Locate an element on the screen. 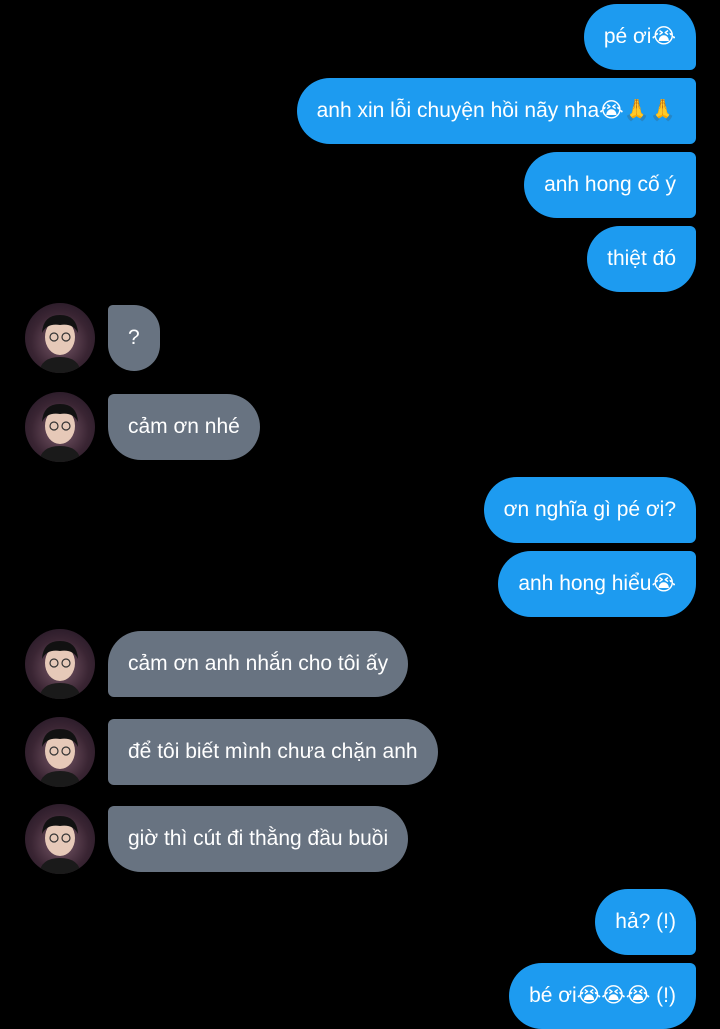 The width and height of the screenshot is (720, 1029). received-message-bubble: giờ thì cút đi thằng đầu buồi is located at coordinates (258, 839).